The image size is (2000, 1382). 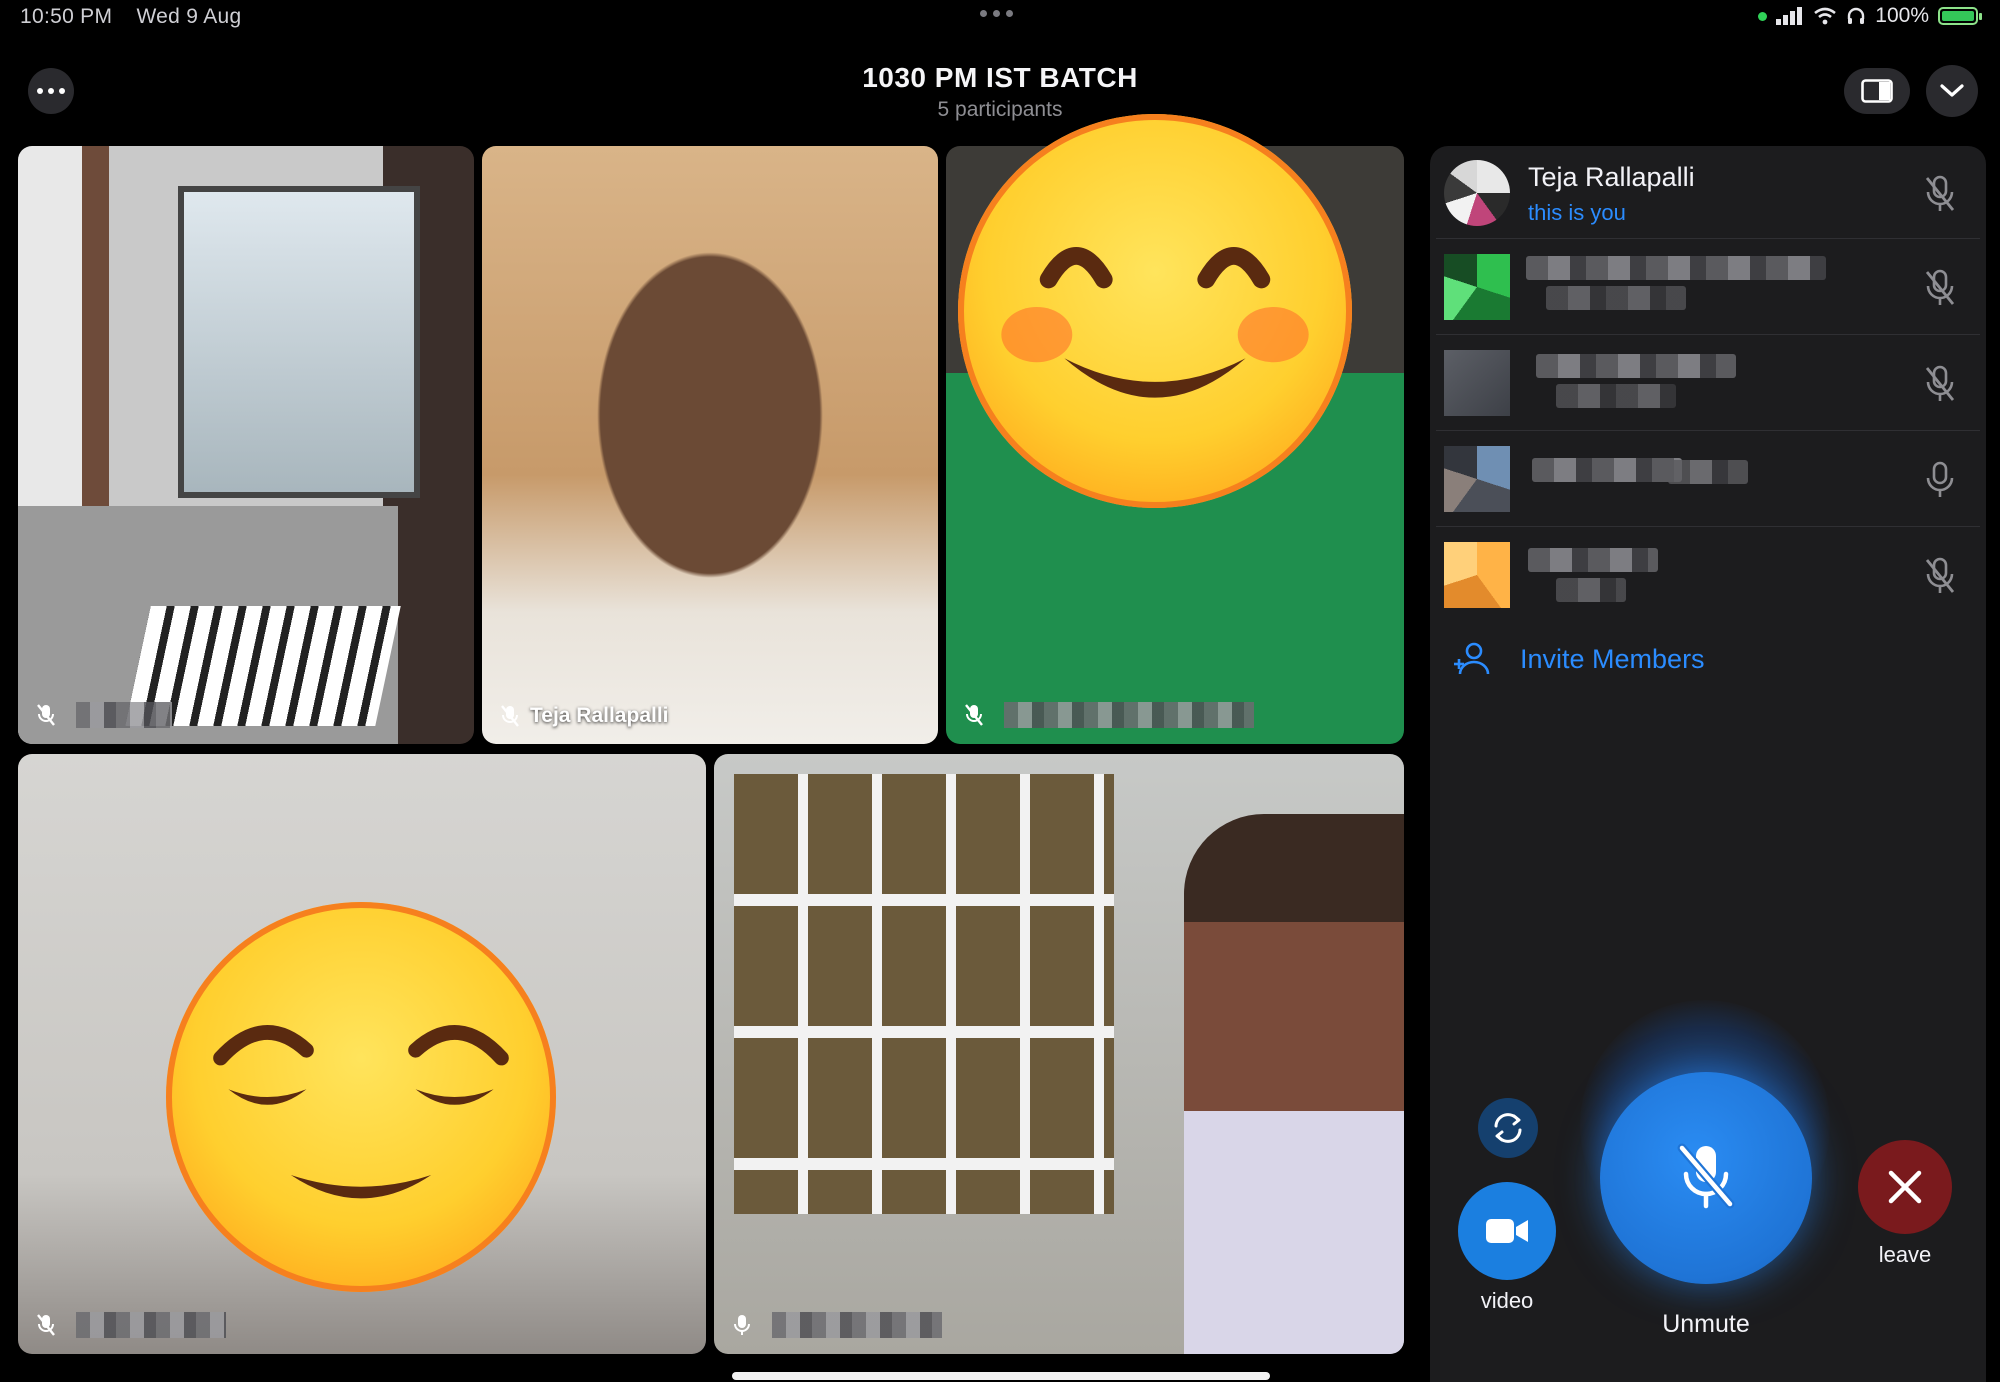 What do you see at coordinates (1001, 1376) in the screenshot?
I see `home-indicator` at bounding box center [1001, 1376].